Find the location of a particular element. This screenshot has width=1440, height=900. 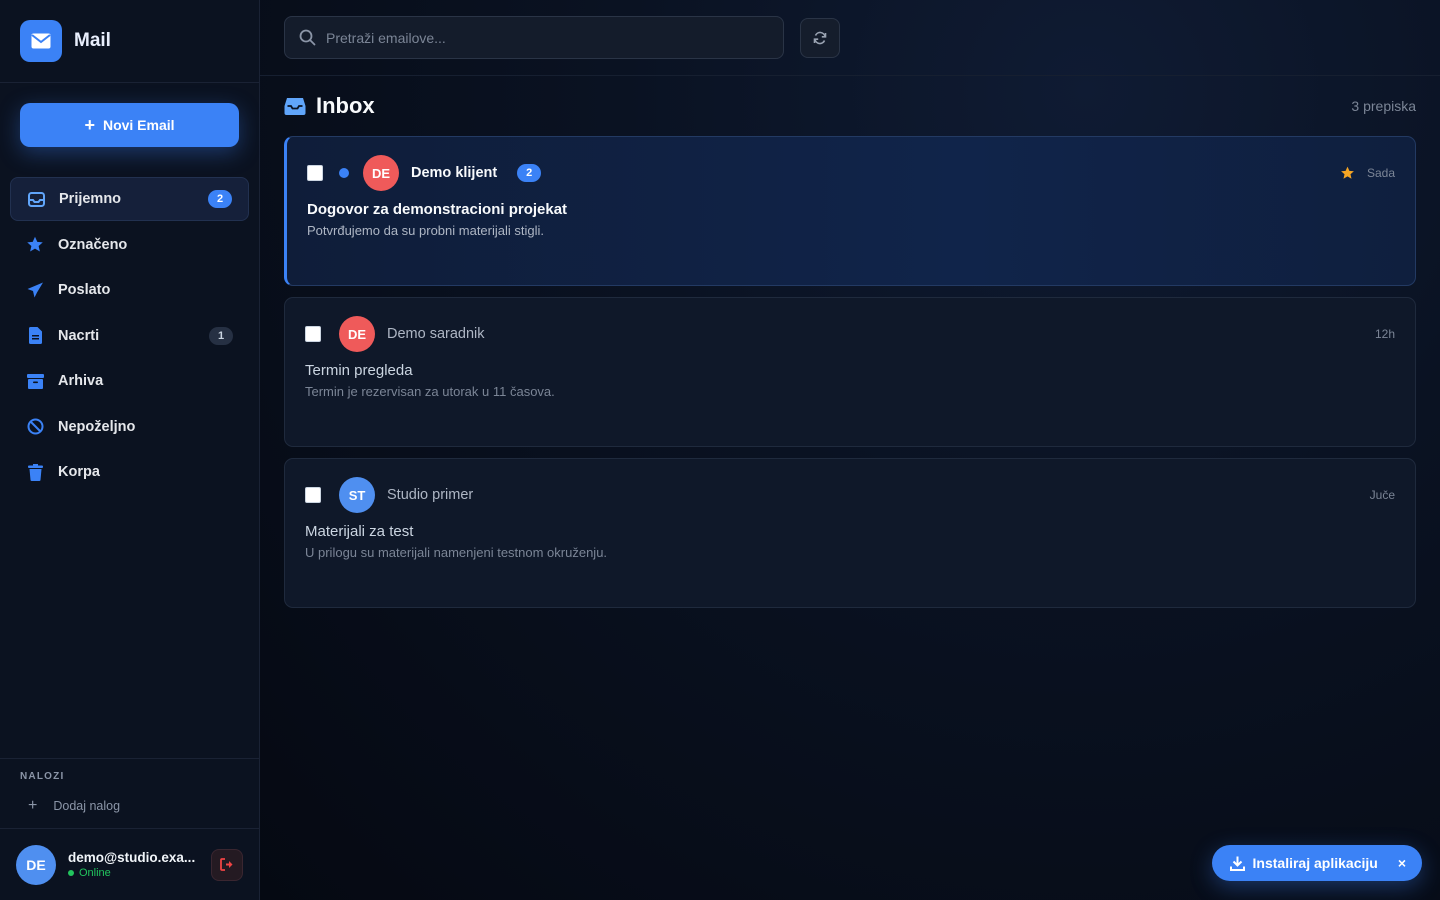

mail-header: DE Demo klijent 2 Sada is located at coordinates (851, 173).